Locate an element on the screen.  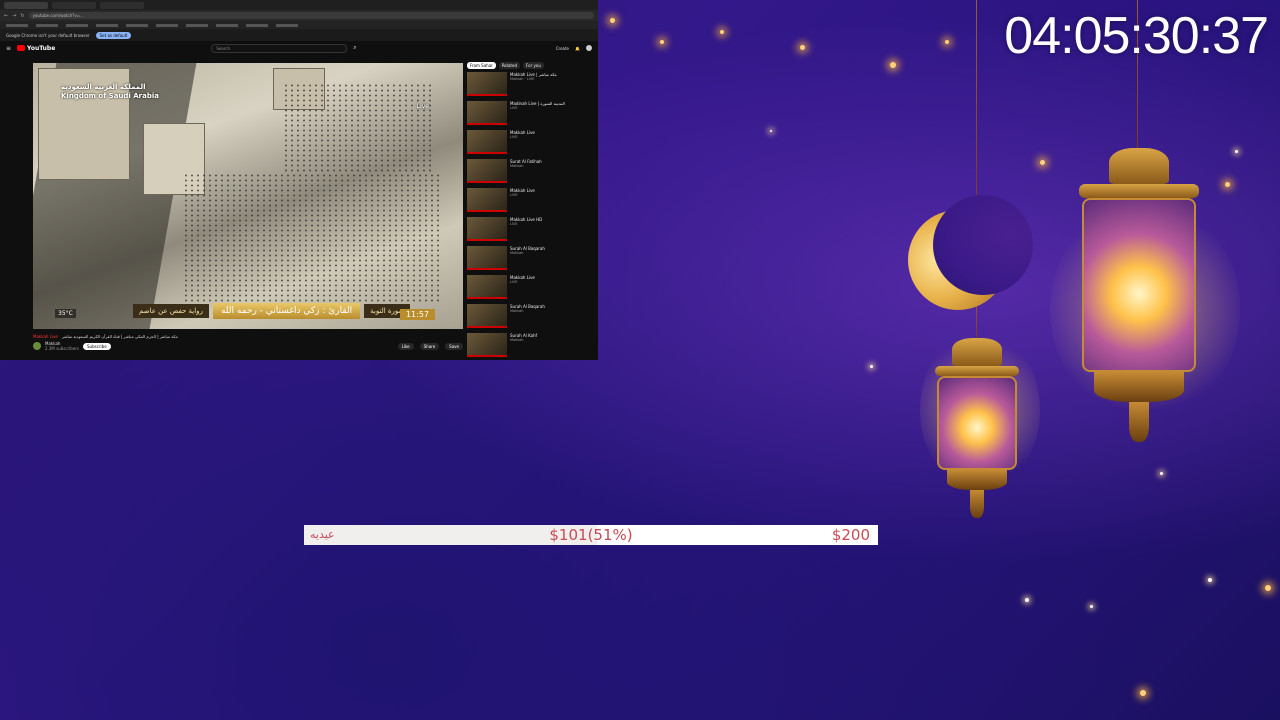
like-button: Like is located at coordinates (405, 346).